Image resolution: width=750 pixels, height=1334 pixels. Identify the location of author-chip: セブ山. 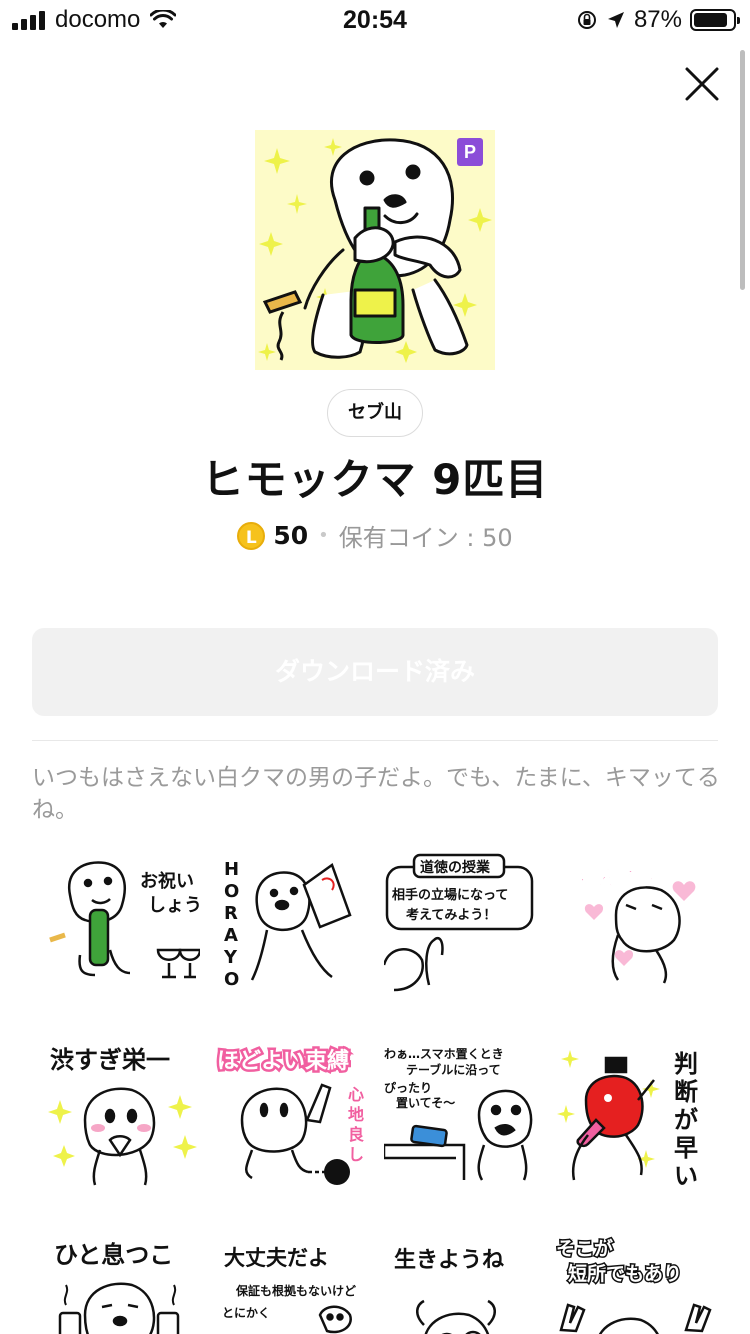
(375, 413).